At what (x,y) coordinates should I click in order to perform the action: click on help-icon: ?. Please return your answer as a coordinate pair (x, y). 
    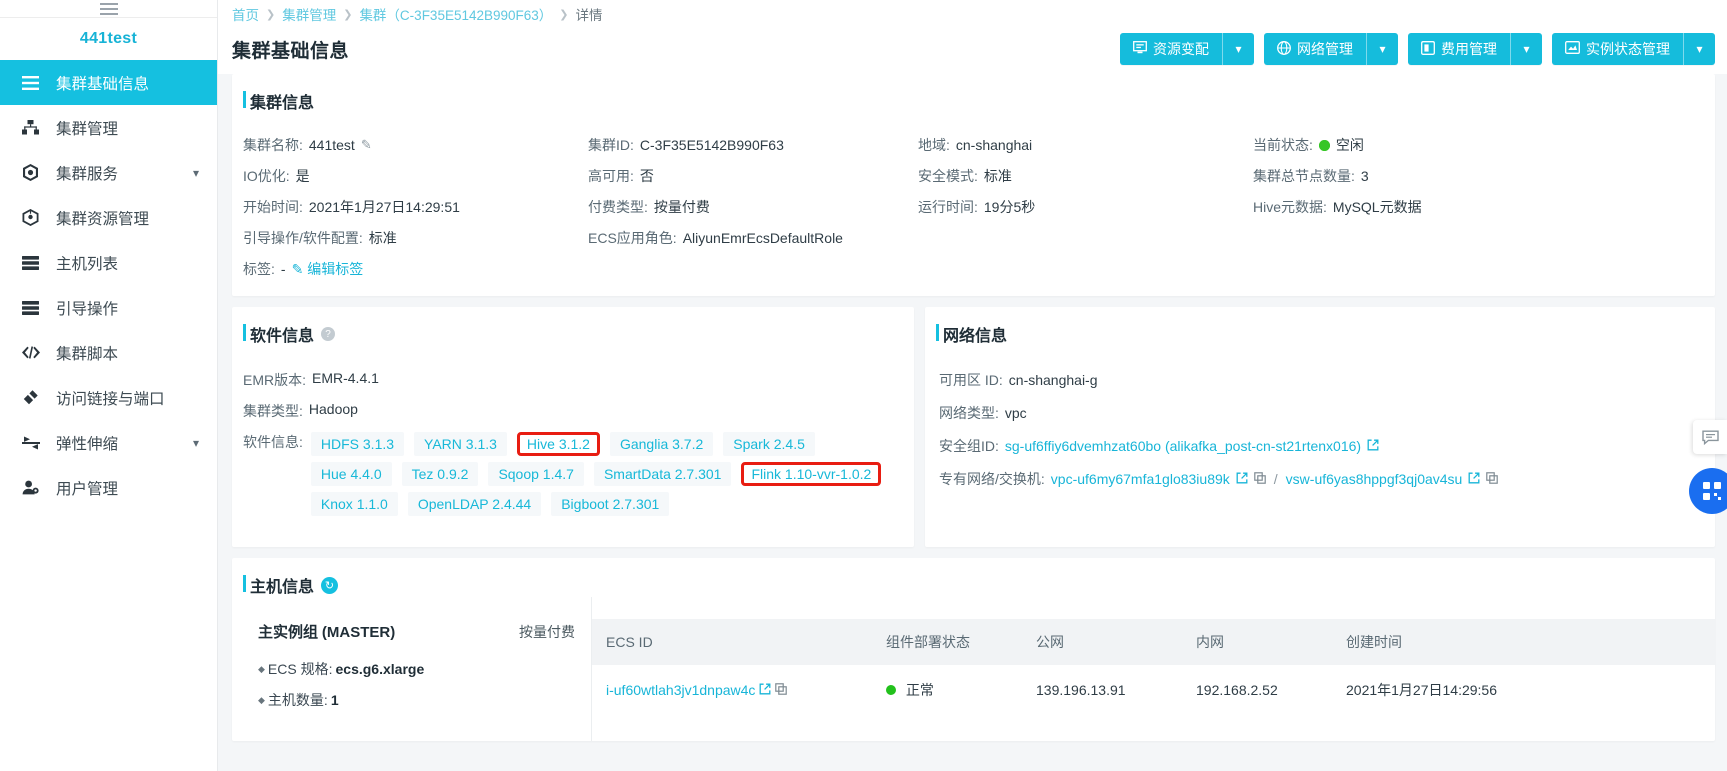
    Looking at the image, I should click on (328, 334).